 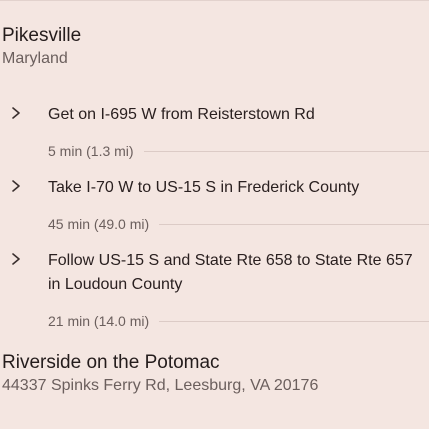 I want to click on step-duration: 5 min (1.3 mi), so click(x=91, y=151).